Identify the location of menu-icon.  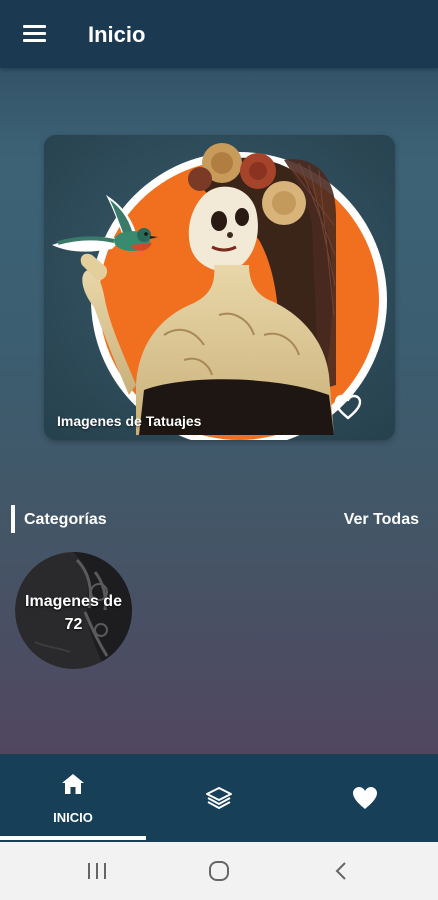
(34, 34).